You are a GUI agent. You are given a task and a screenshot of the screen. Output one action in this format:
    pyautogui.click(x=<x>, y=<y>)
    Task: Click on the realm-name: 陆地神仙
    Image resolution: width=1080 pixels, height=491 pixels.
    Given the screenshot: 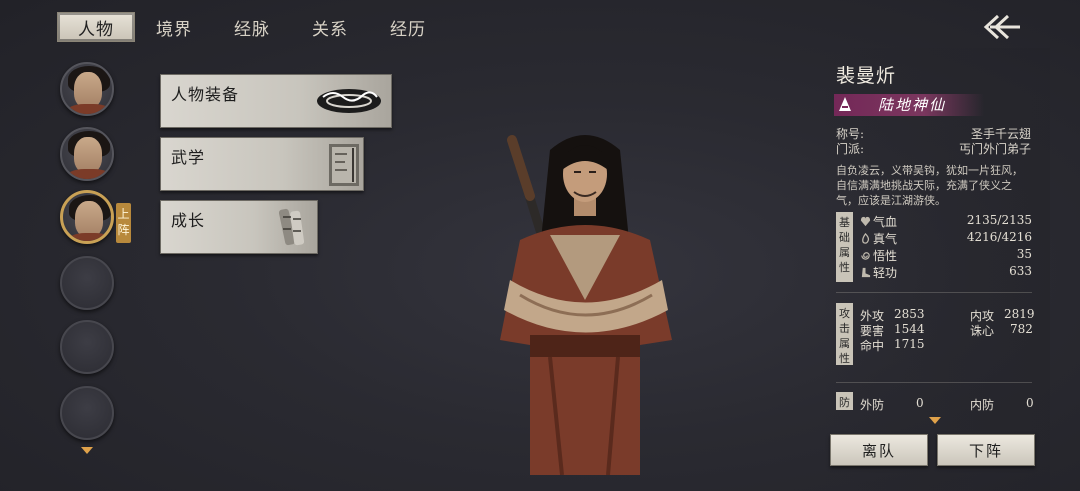 What is the action you would take?
    pyautogui.click(x=912, y=105)
    